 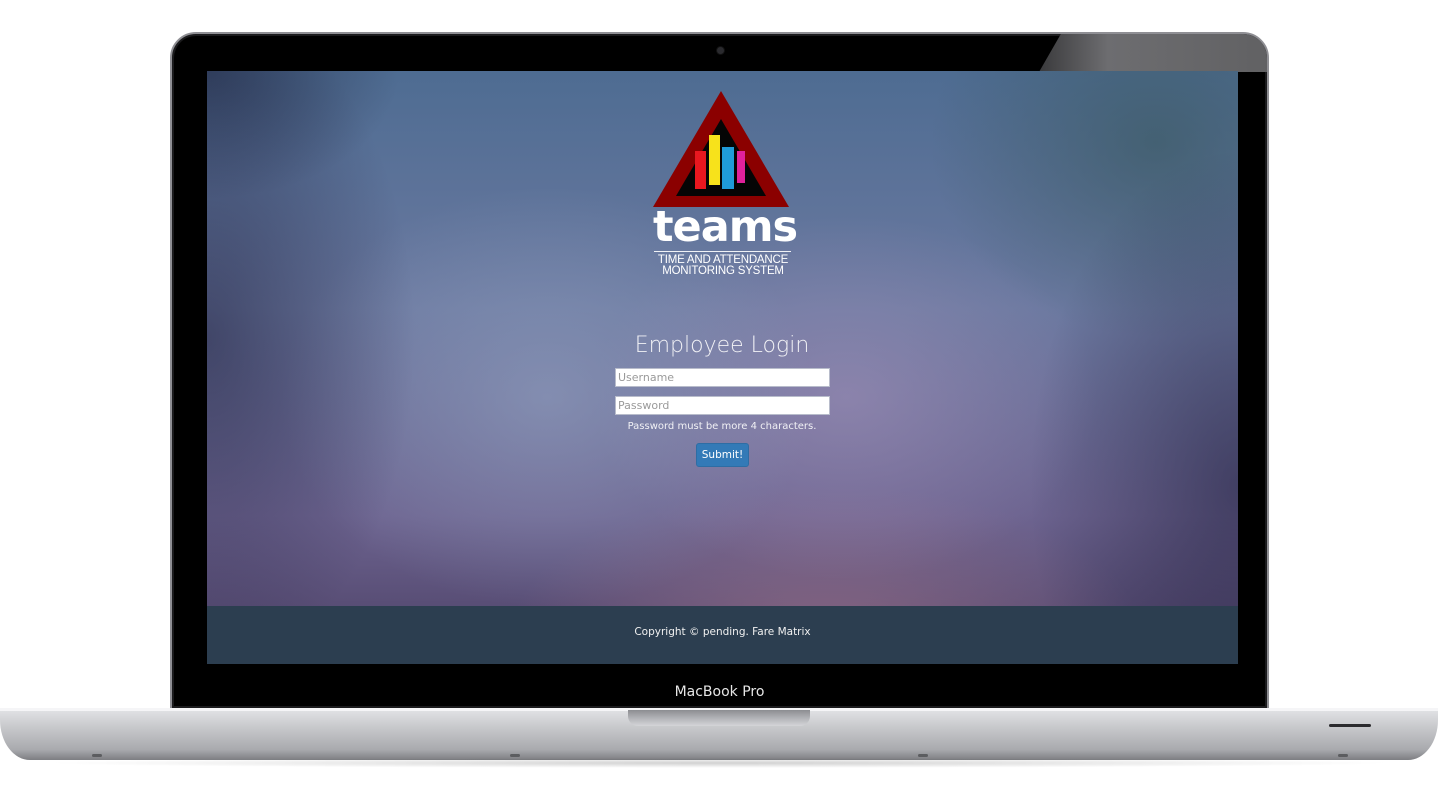 I want to click on logo-bar-magenta, so click(x=741, y=167).